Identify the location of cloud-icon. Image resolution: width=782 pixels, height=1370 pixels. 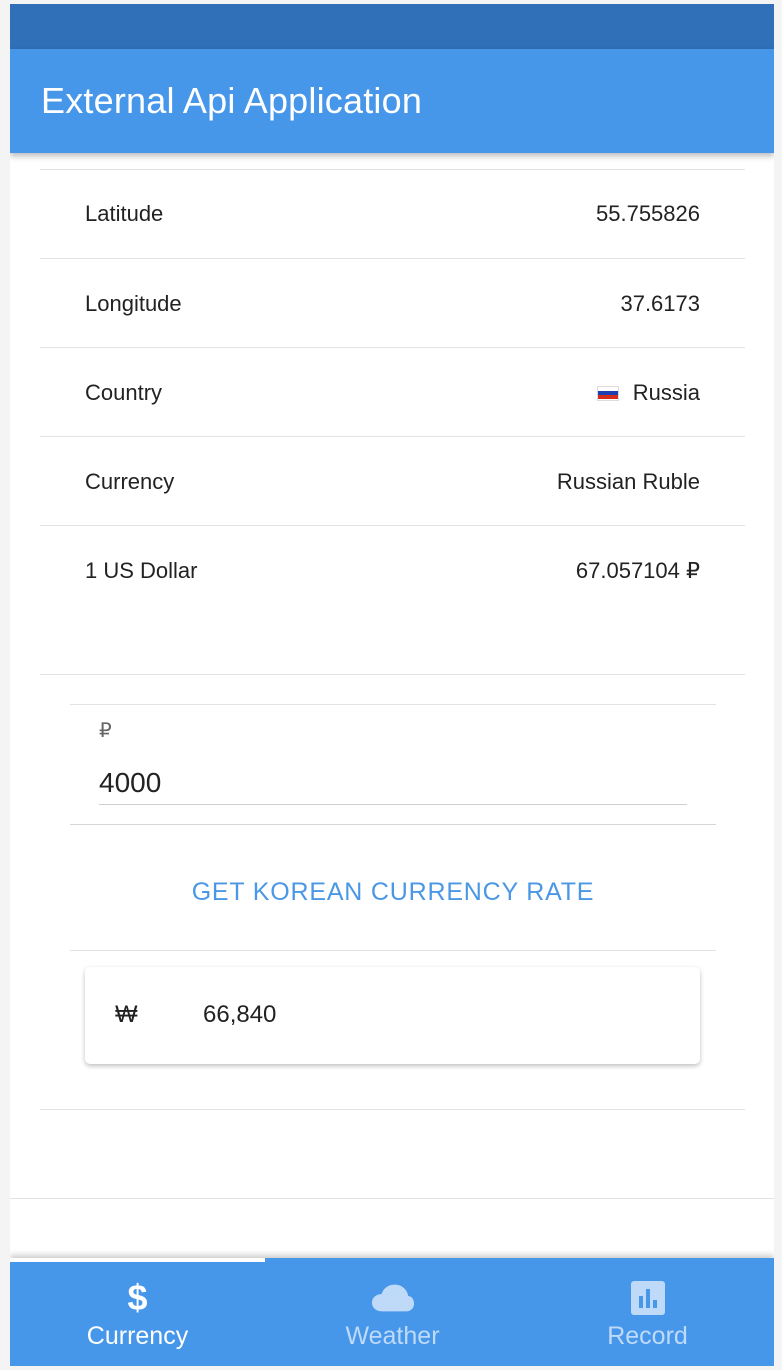
(393, 1298).